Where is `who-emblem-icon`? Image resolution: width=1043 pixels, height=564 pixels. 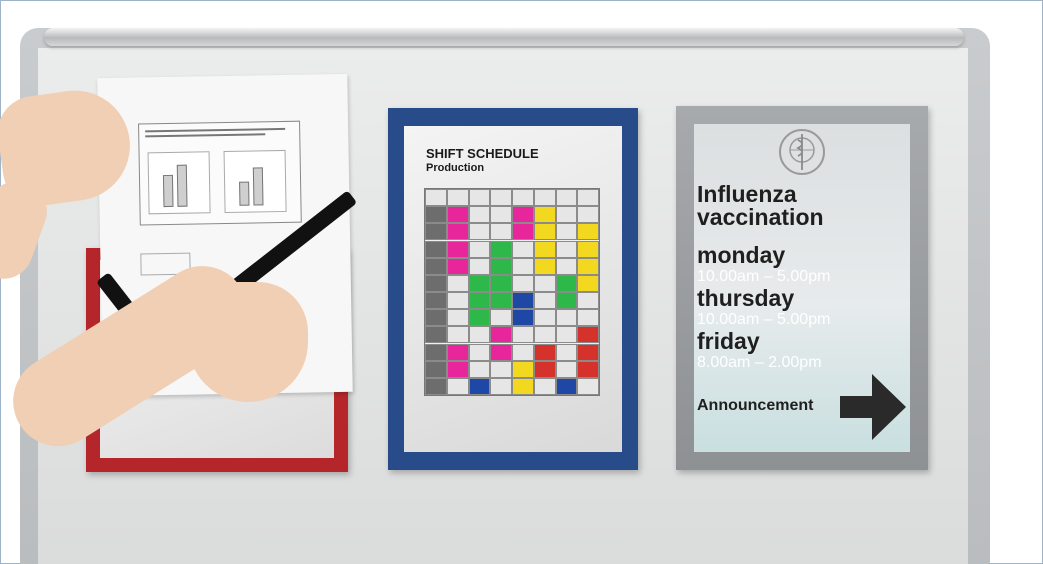 who-emblem-icon is located at coordinates (802, 152).